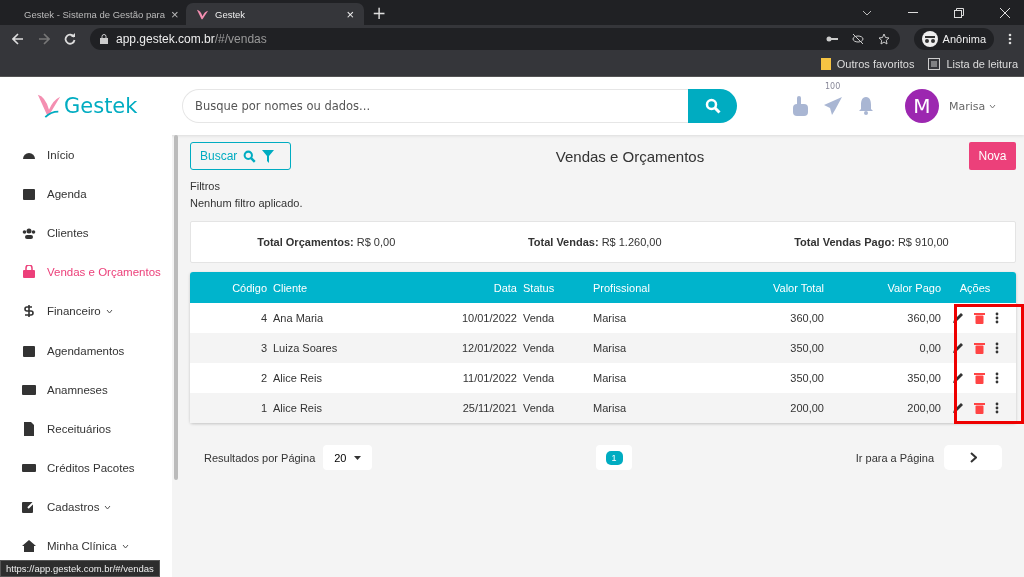 The width and height of the screenshot is (1024, 577). What do you see at coordinates (857, 38) in the screenshot?
I see `eye-slash-icon` at bounding box center [857, 38].